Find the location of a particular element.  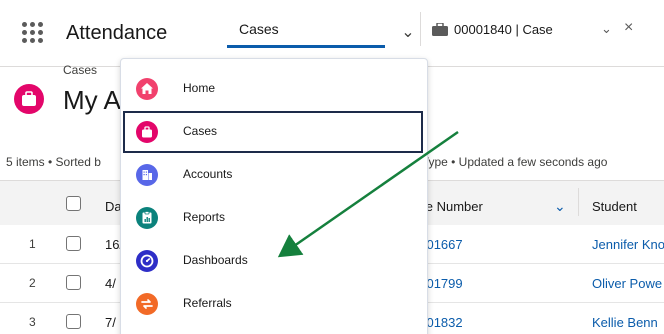

menu-item-reports: Reports is located at coordinates (273, 218).